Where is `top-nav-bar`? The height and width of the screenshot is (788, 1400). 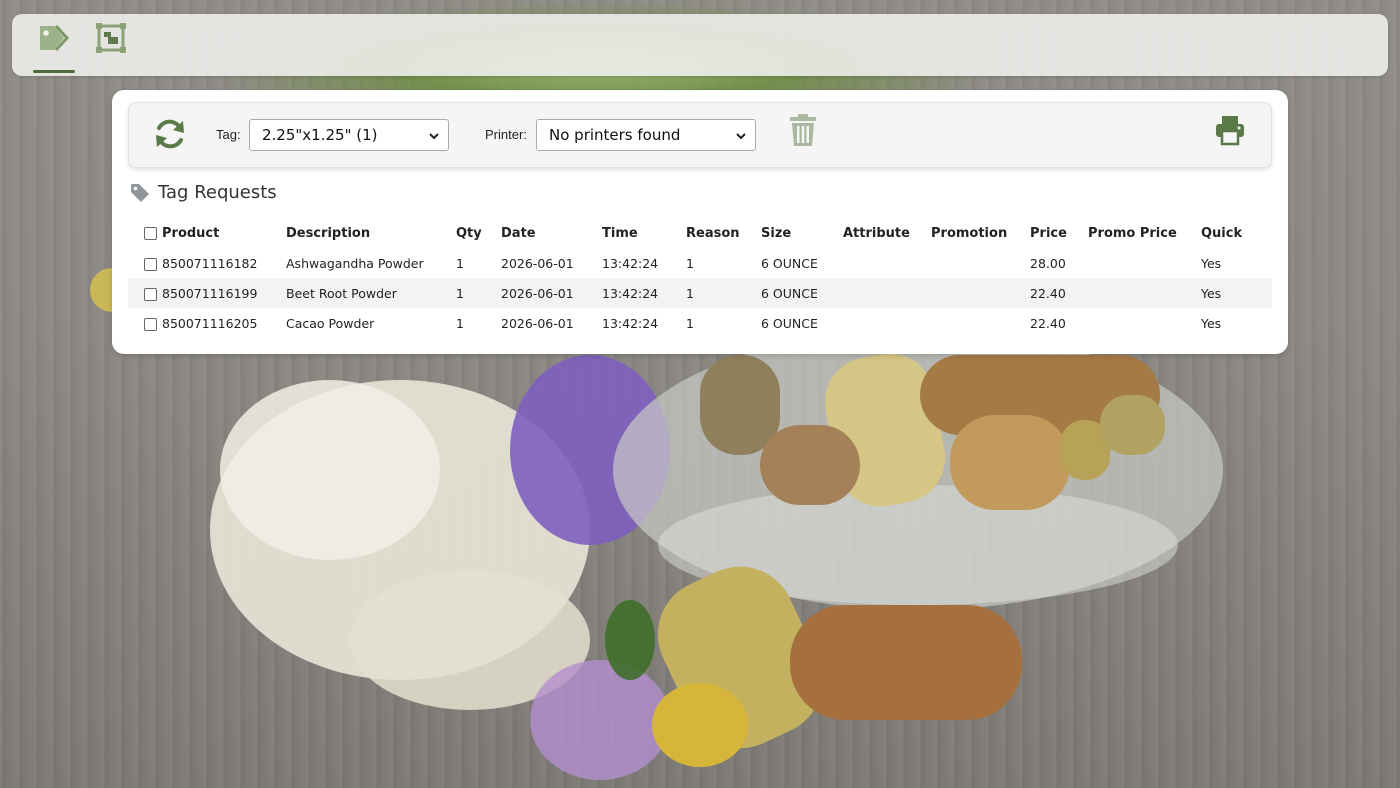 top-nav-bar is located at coordinates (700, 45).